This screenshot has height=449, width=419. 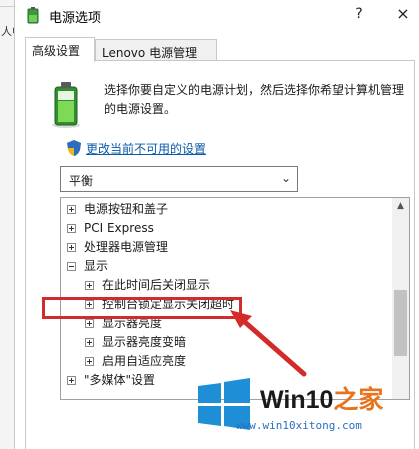 I want to click on power-plan-select: 平衡 ⌄, so click(x=179, y=179).